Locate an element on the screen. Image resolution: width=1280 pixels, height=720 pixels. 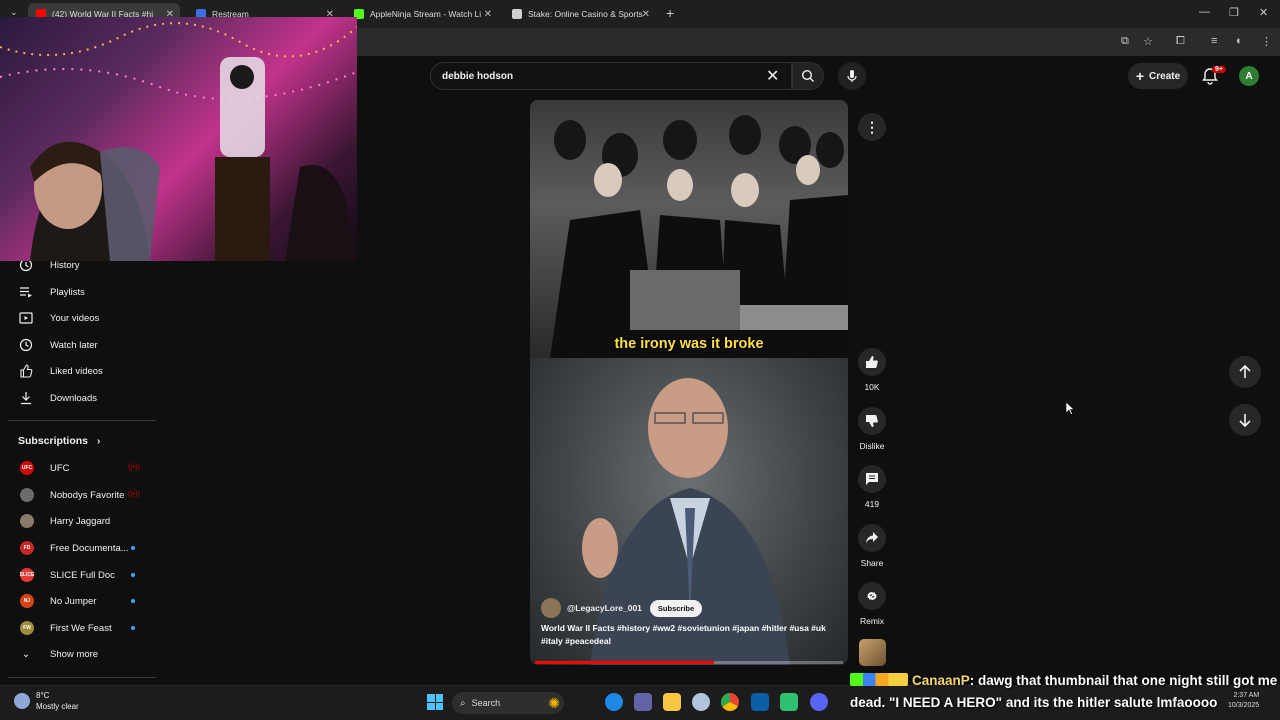
maximize-icon: ❐ is located at coordinates (1234, 12).